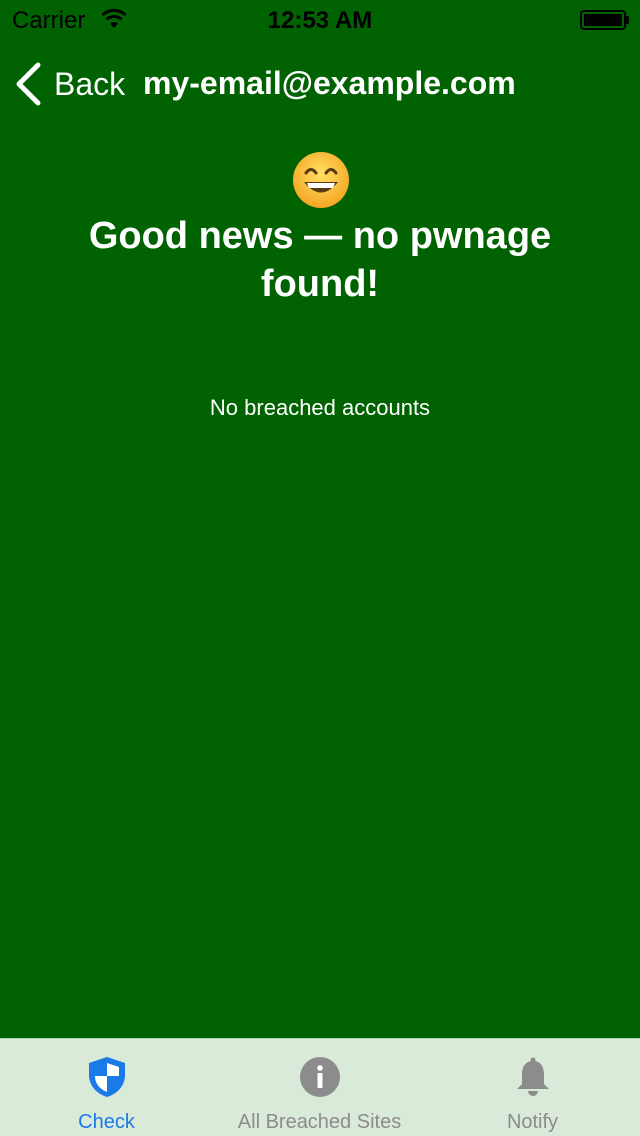  Describe the element at coordinates (329, 83) in the screenshot. I see `nav-title: my-email@example.com` at that location.